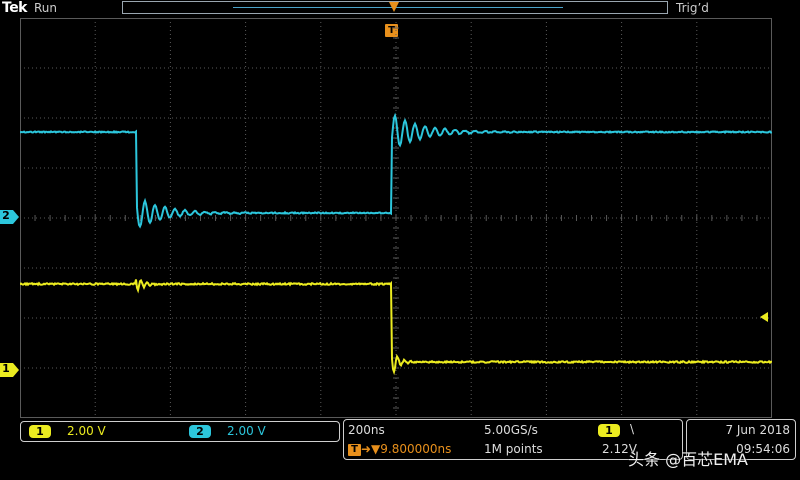  What do you see at coordinates (632, 429) in the screenshot?
I see `trigger-slope-icon: \` at bounding box center [632, 429].